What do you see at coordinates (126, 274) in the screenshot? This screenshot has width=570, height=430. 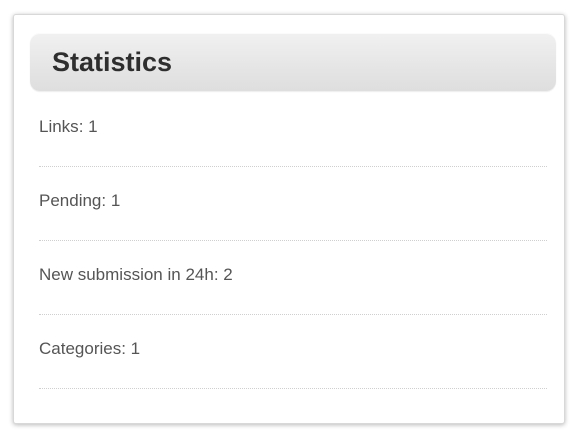 I see `stat-new-submissions-label: New submission in 24h` at bounding box center [126, 274].